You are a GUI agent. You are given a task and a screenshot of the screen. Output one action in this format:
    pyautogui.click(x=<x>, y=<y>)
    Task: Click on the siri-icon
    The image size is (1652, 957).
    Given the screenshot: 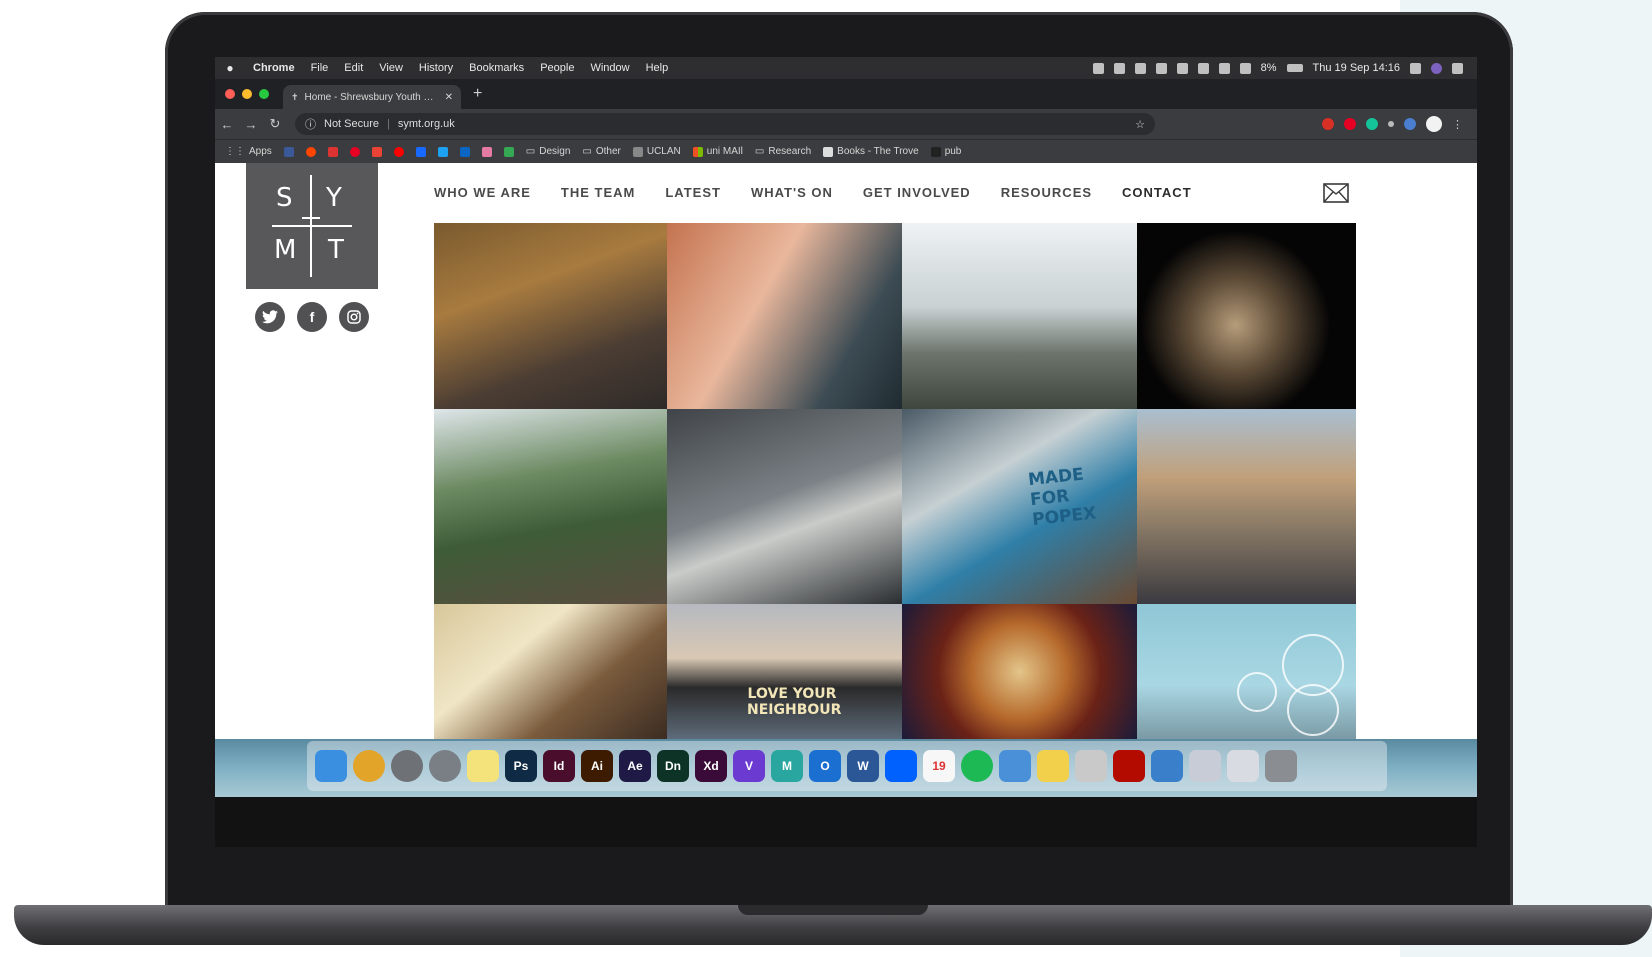 What is the action you would take?
    pyautogui.click(x=1436, y=68)
    